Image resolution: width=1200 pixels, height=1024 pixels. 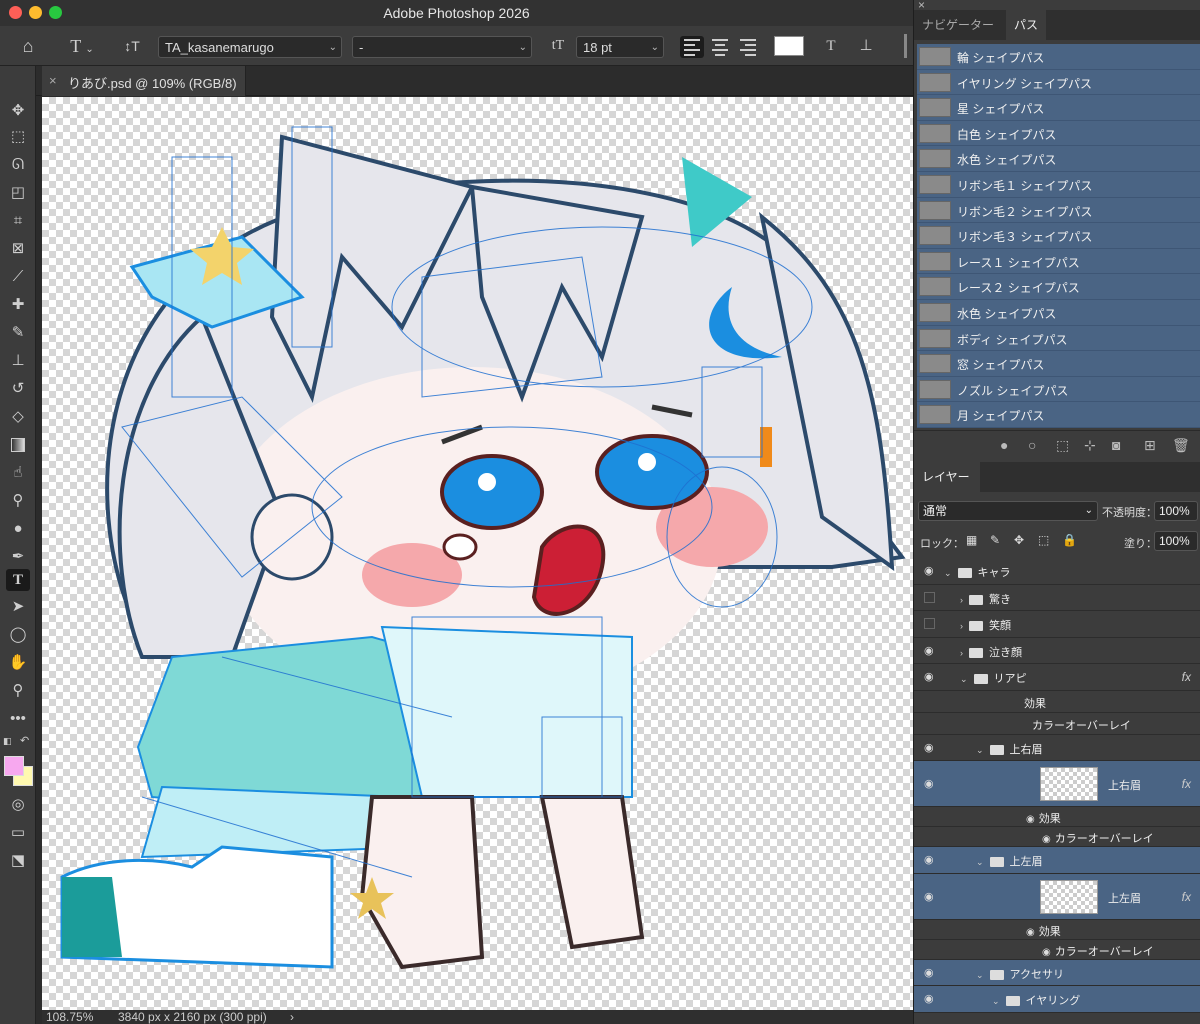 I want to click on lock-transparent-icon: ▦, so click(x=971, y=540).